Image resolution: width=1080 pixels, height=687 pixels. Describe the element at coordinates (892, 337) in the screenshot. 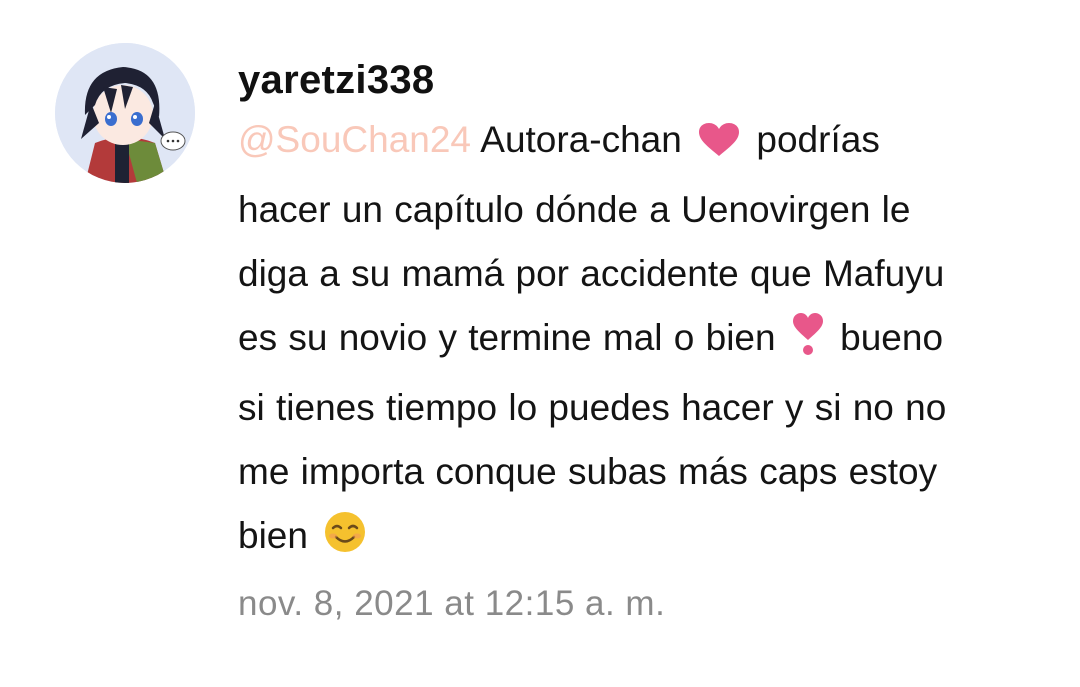

I see `body-segment: bueno` at that location.